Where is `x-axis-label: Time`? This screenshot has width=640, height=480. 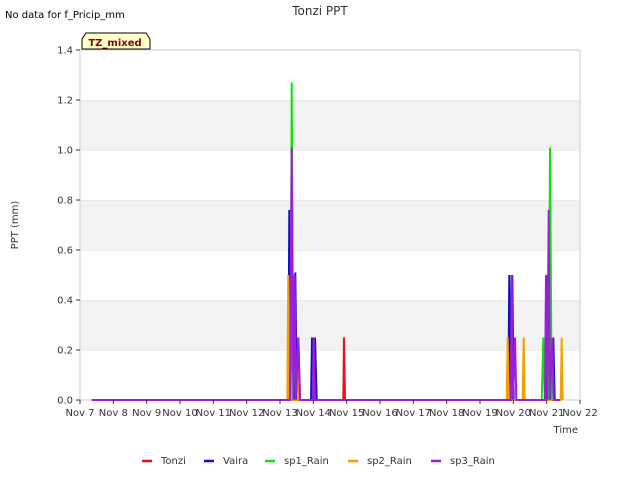 x-axis-label: Time is located at coordinates (565, 430).